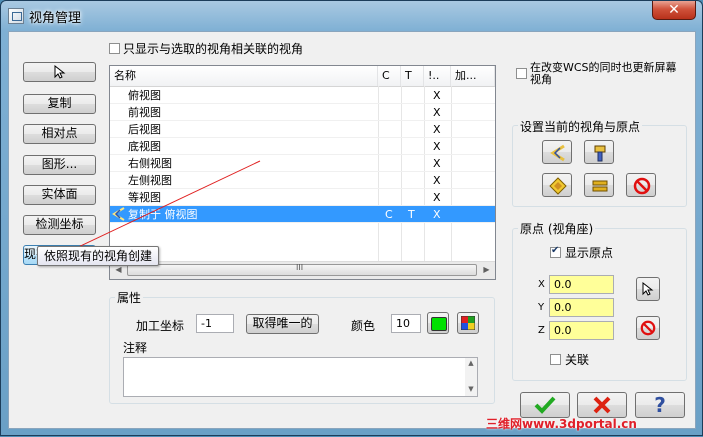 The height and width of the screenshot is (437, 703). I want to click on annotation-arrow, so click(153, 211).